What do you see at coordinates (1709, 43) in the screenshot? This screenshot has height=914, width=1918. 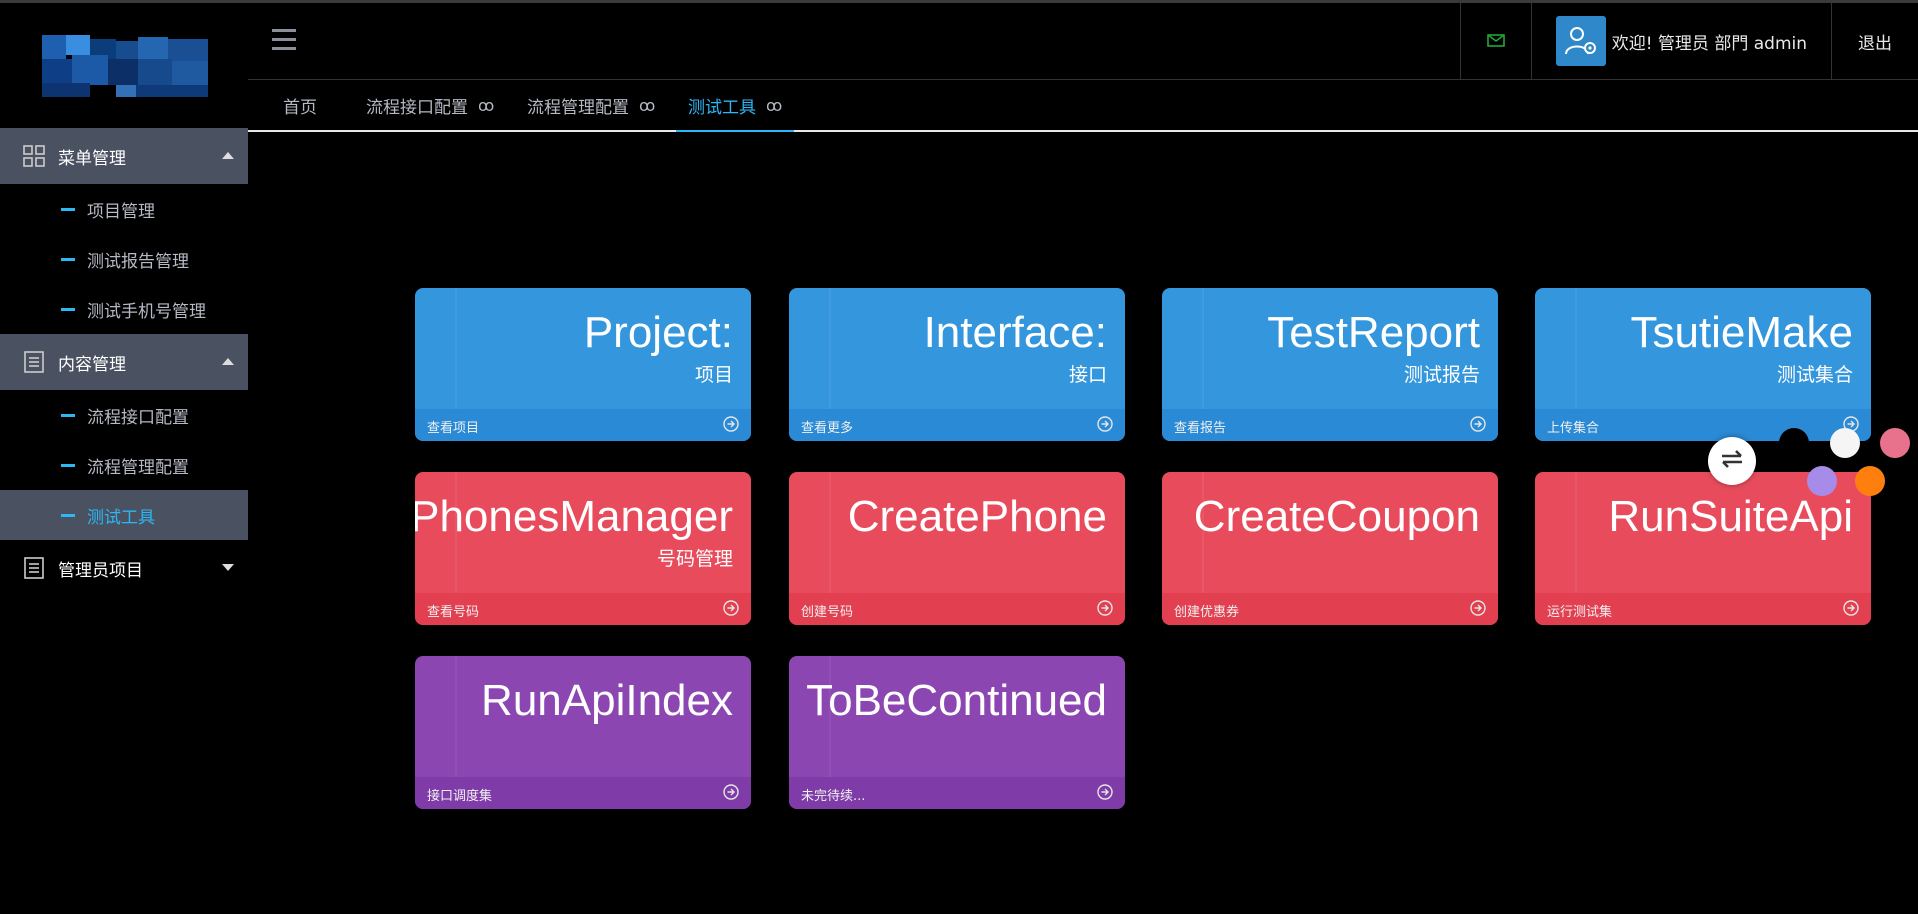 I see `welcome-text: 欢迎! 管理员 部門 admin` at bounding box center [1709, 43].